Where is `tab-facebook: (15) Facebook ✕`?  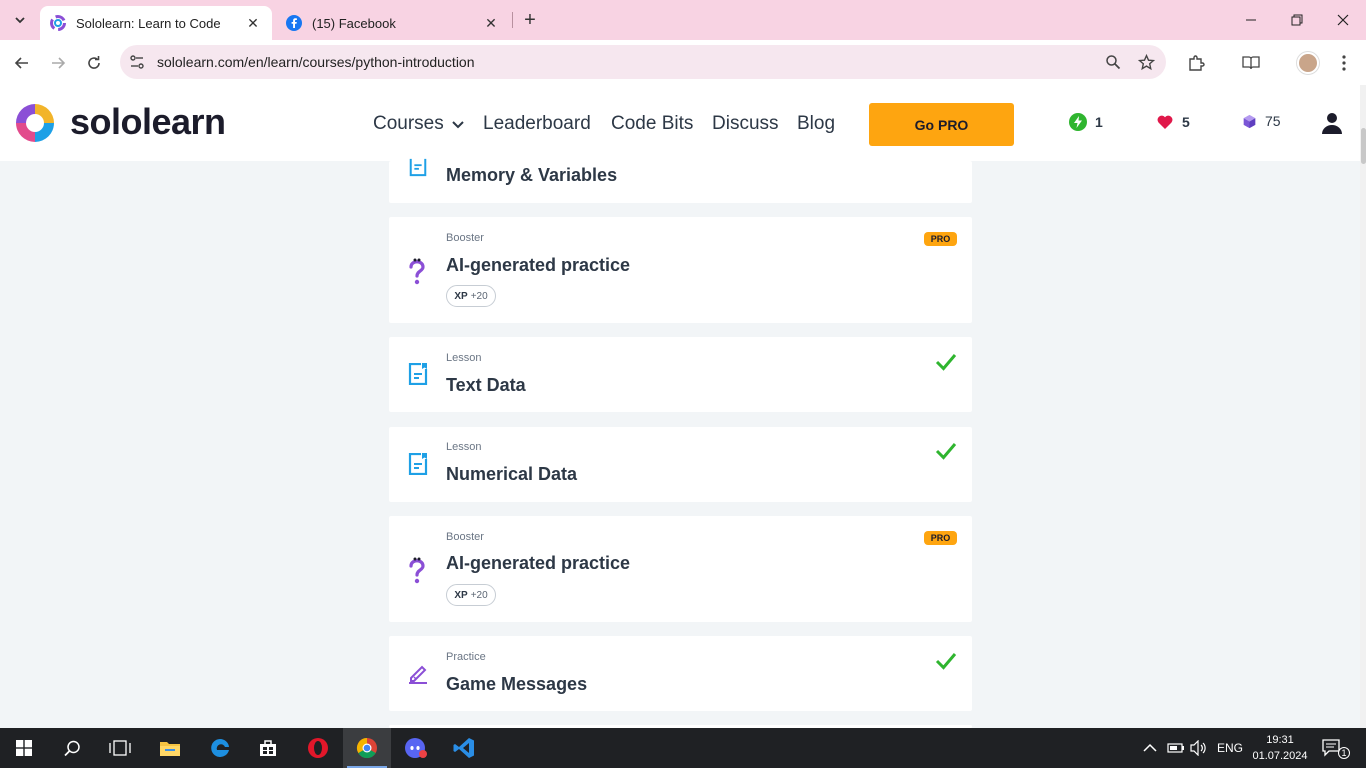 tab-facebook: (15) Facebook ✕ is located at coordinates (393, 23).